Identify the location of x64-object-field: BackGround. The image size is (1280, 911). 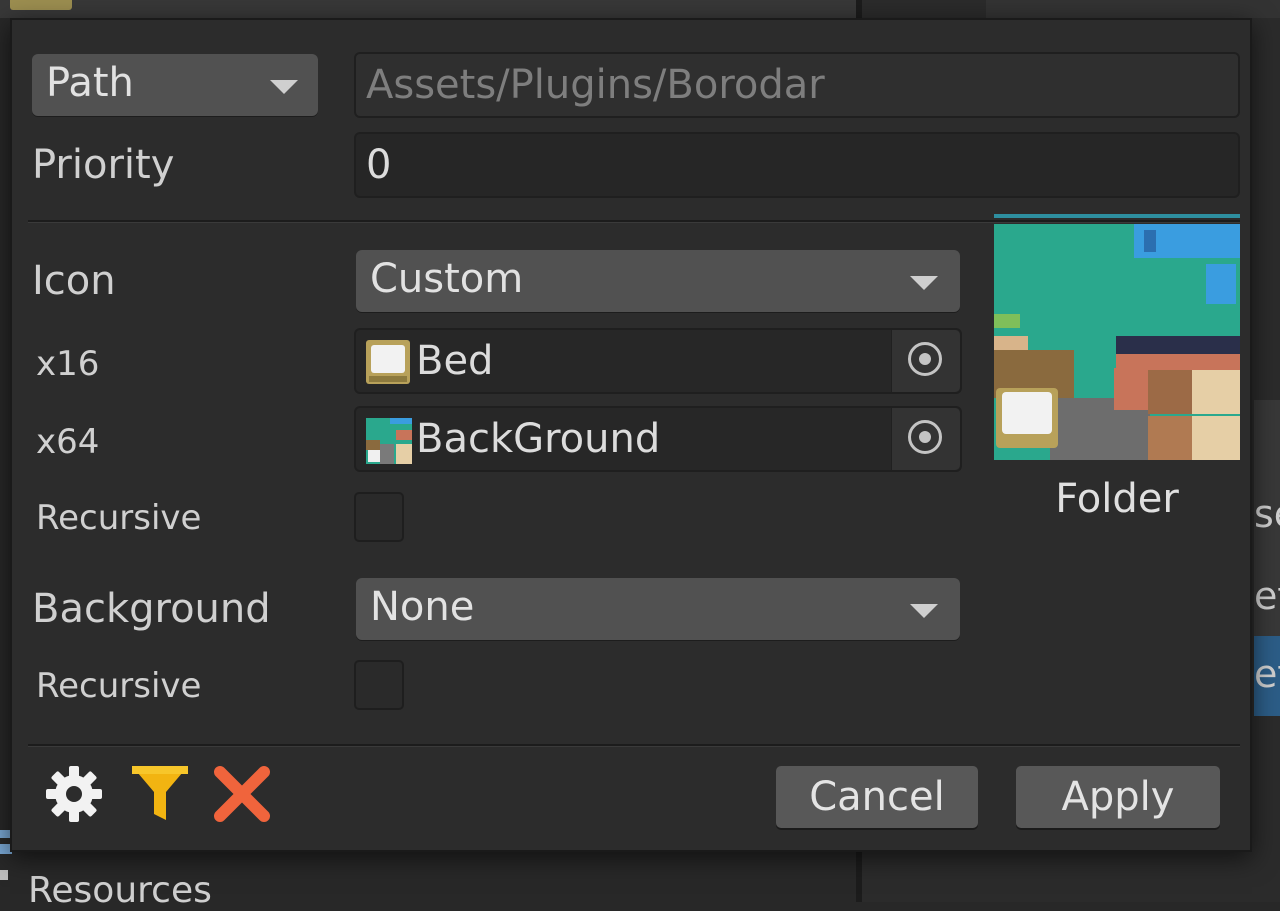
(658, 439).